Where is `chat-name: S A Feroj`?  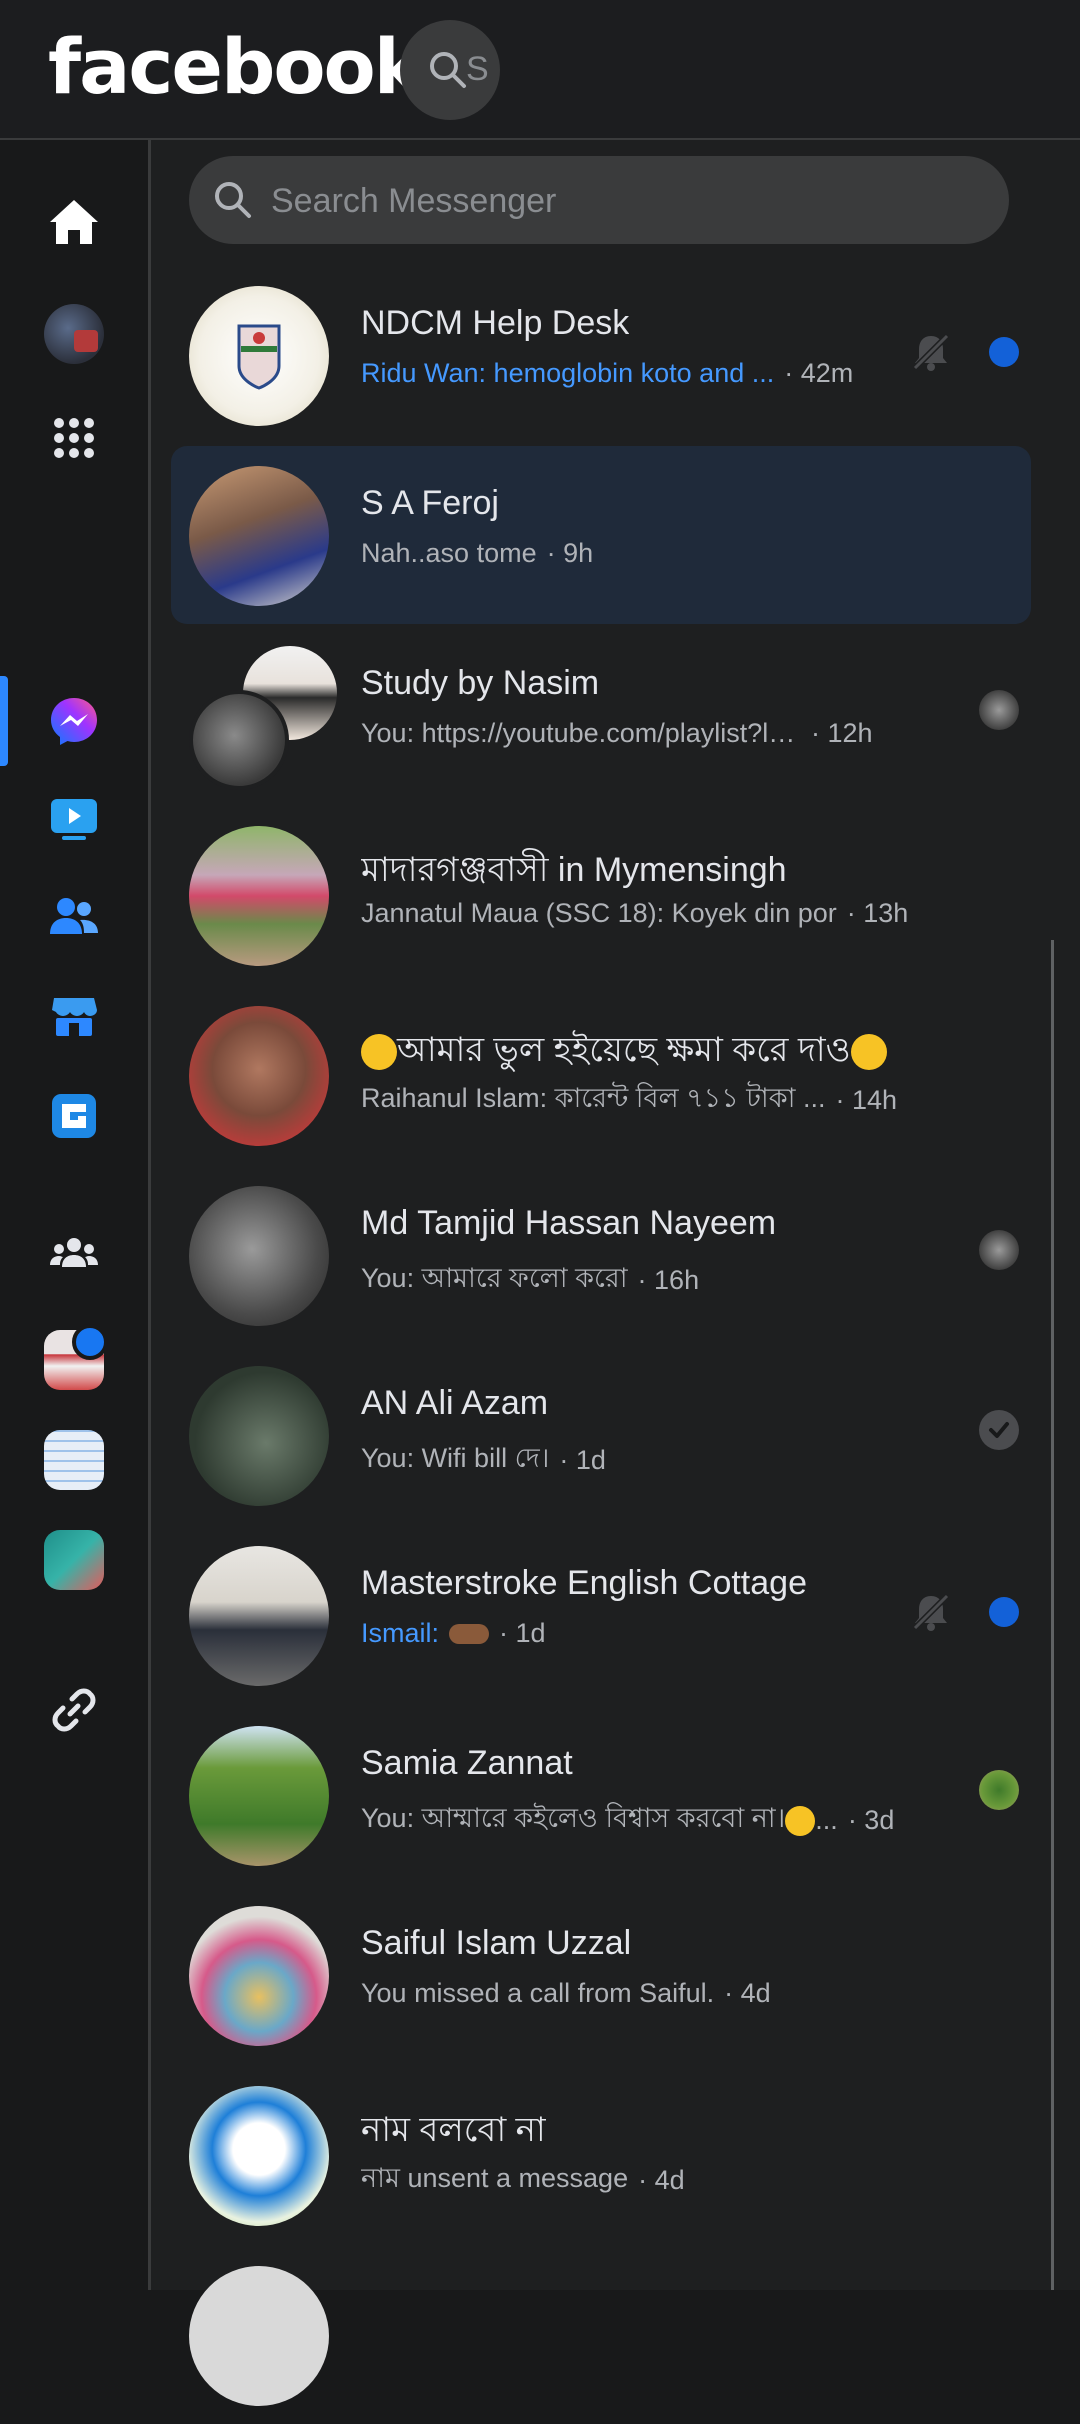
chat-name: S A Feroj is located at coordinates (430, 503).